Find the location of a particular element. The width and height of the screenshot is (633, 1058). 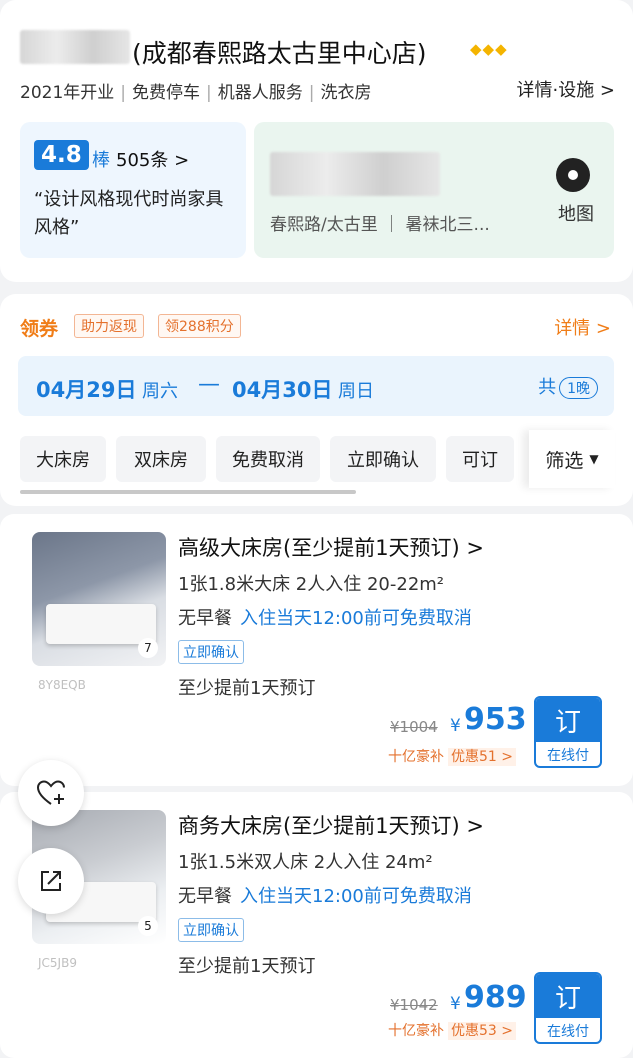

original-price: ¥1004 is located at coordinates (414, 727).